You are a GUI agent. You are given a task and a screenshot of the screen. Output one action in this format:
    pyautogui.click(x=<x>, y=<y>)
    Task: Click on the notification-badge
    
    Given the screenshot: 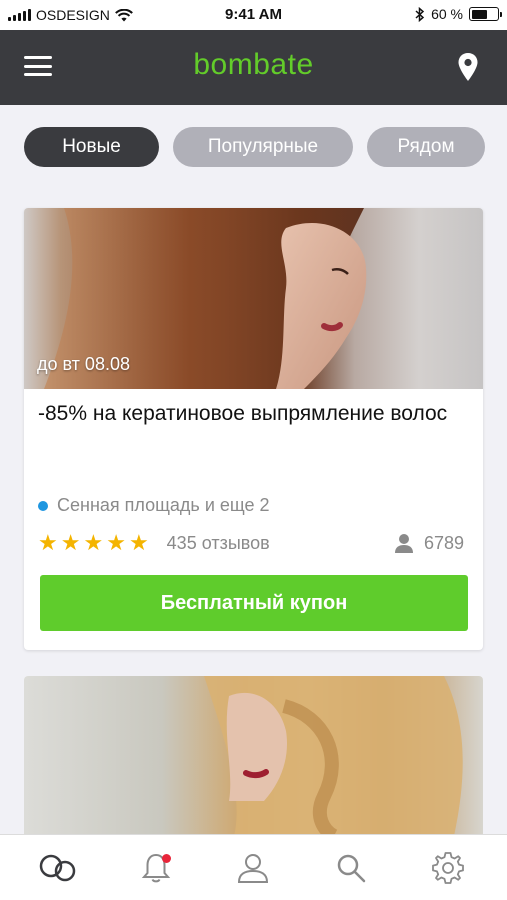 What is the action you would take?
    pyautogui.click(x=167, y=858)
    